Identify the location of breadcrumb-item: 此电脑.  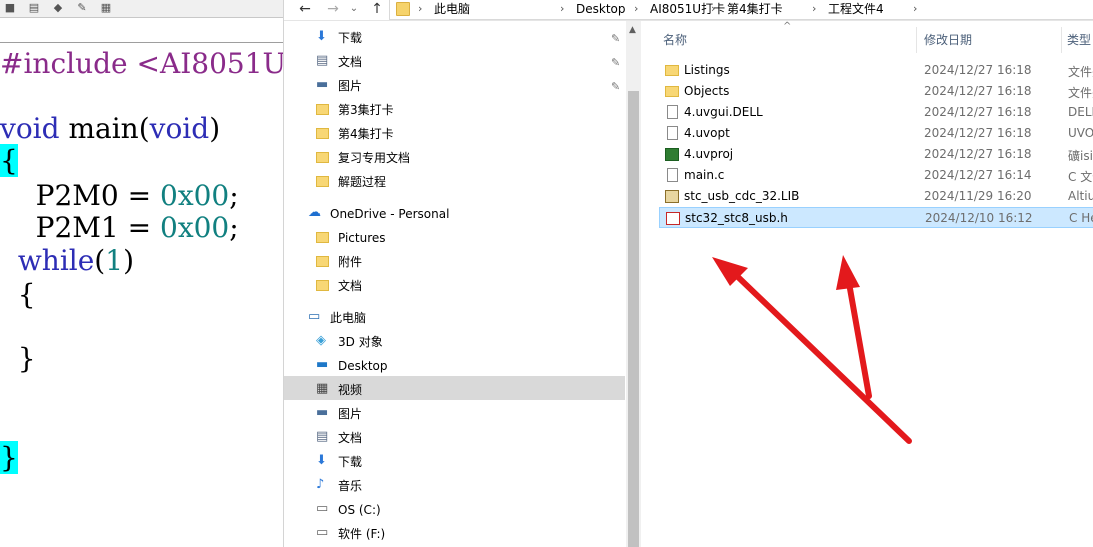
(452, 9).